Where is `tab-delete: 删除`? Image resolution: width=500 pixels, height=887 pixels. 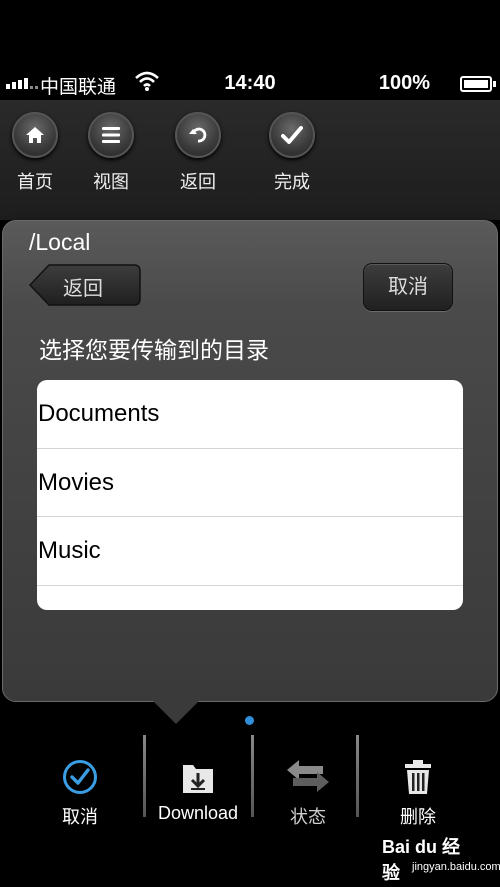
tab-delete: 删除 is located at coordinates (418, 785).